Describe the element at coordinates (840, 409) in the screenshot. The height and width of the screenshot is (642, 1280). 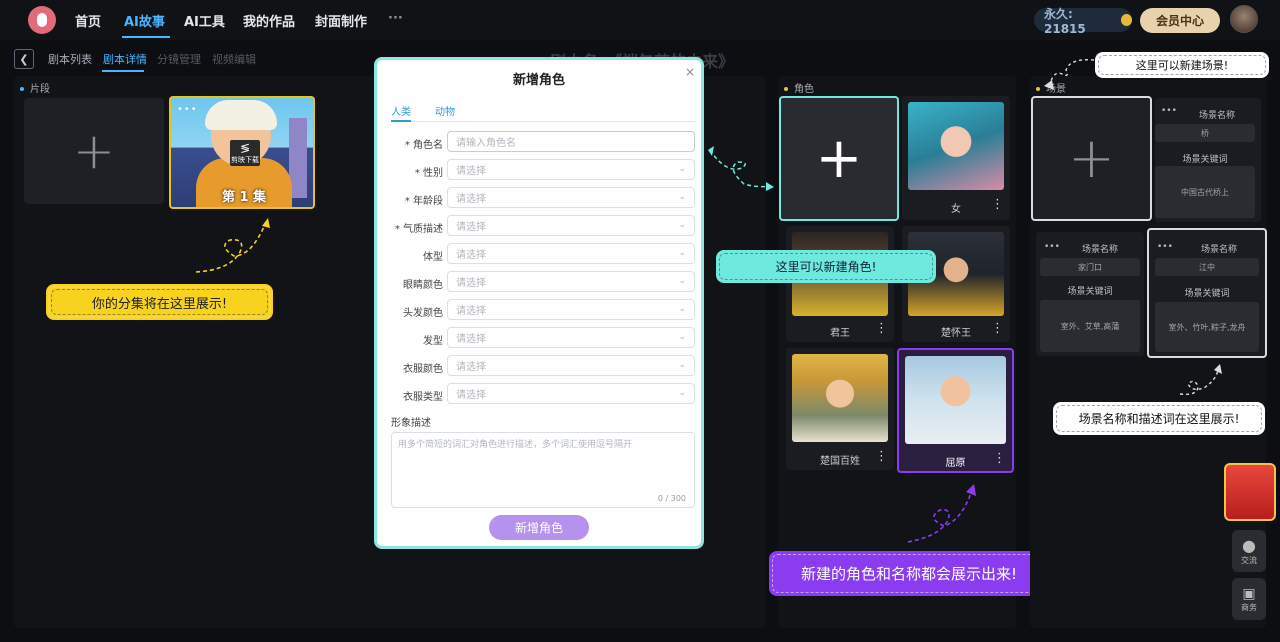
I see `role-card: 楚国百姓 ⋮` at that location.